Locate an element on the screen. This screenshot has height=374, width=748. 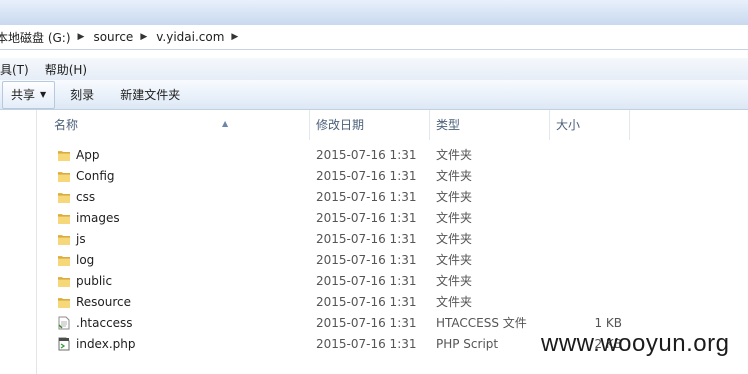
breadcrumb-site: v.yidai.com ▶ is located at coordinates (197, 37).